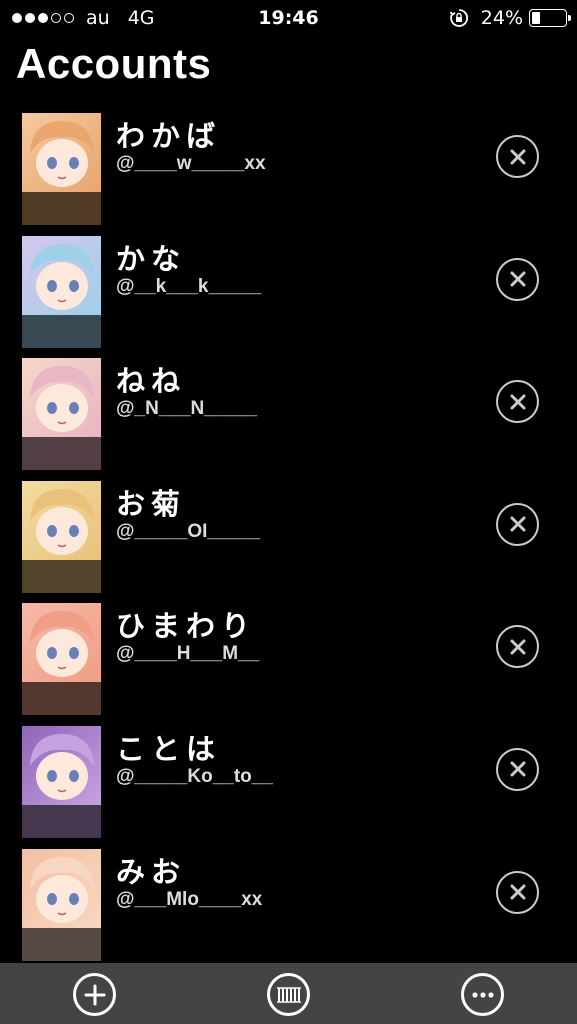 The height and width of the screenshot is (1024, 577). What do you see at coordinates (186, 626) in the screenshot?
I see `account-name: ひまわり` at bounding box center [186, 626].